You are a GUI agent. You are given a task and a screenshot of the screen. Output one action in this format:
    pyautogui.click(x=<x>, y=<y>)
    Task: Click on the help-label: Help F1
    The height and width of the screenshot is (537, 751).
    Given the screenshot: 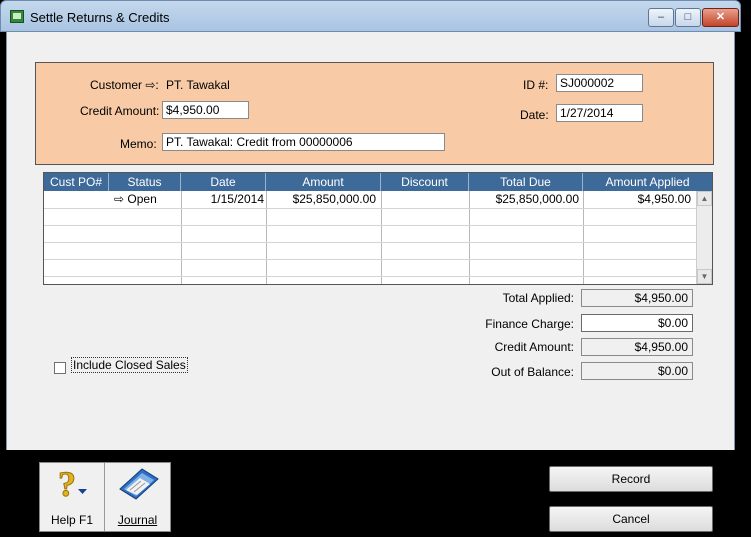 What is the action you would take?
    pyautogui.click(x=72, y=520)
    